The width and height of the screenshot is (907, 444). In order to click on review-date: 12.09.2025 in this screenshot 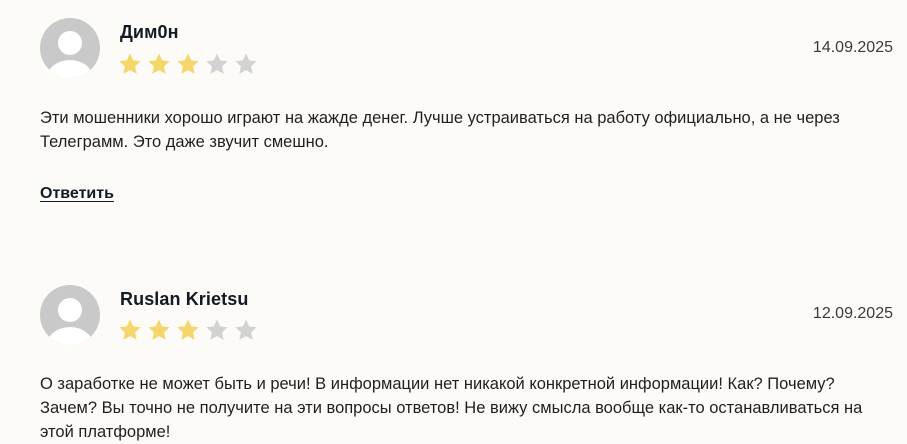, I will do `click(852, 313)`.